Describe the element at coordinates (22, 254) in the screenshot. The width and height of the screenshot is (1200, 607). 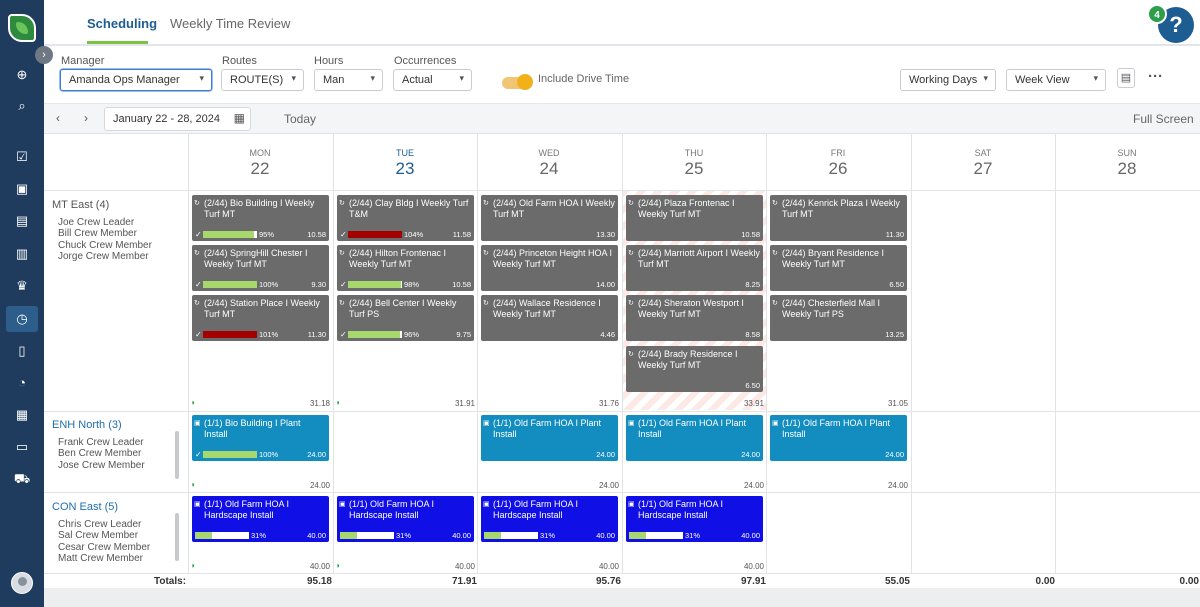
I see `building-icon: ▥` at that location.